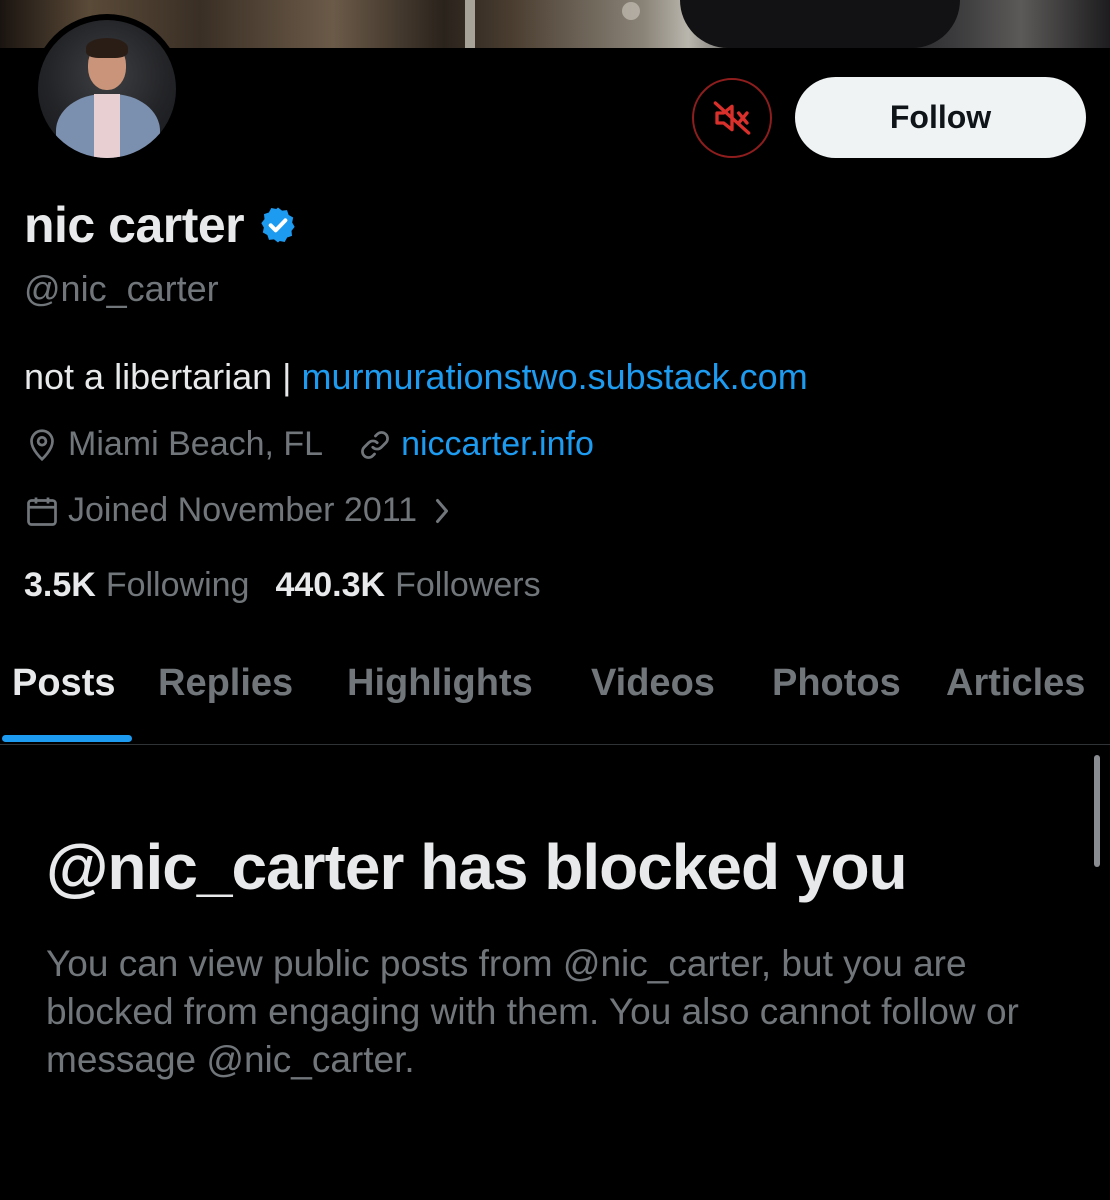 The width and height of the screenshot is (1110, 1200). I want to click on verified-badge-icon, so click(278, 225).